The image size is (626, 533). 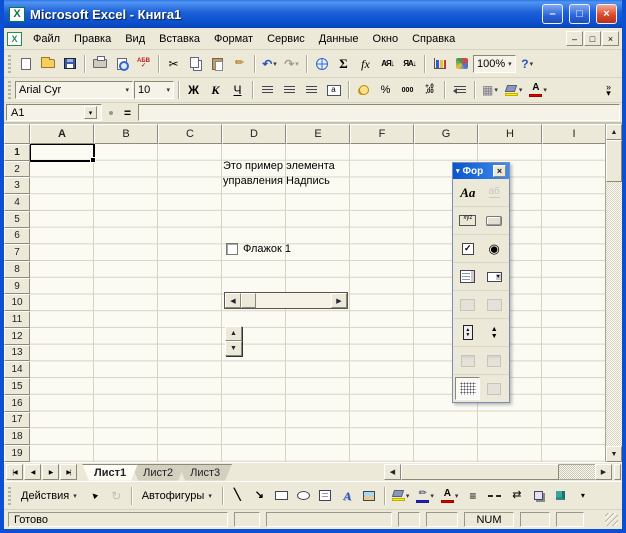 I want to click on zoom-box-button: 100% ▾, so click(x=494, y=63).